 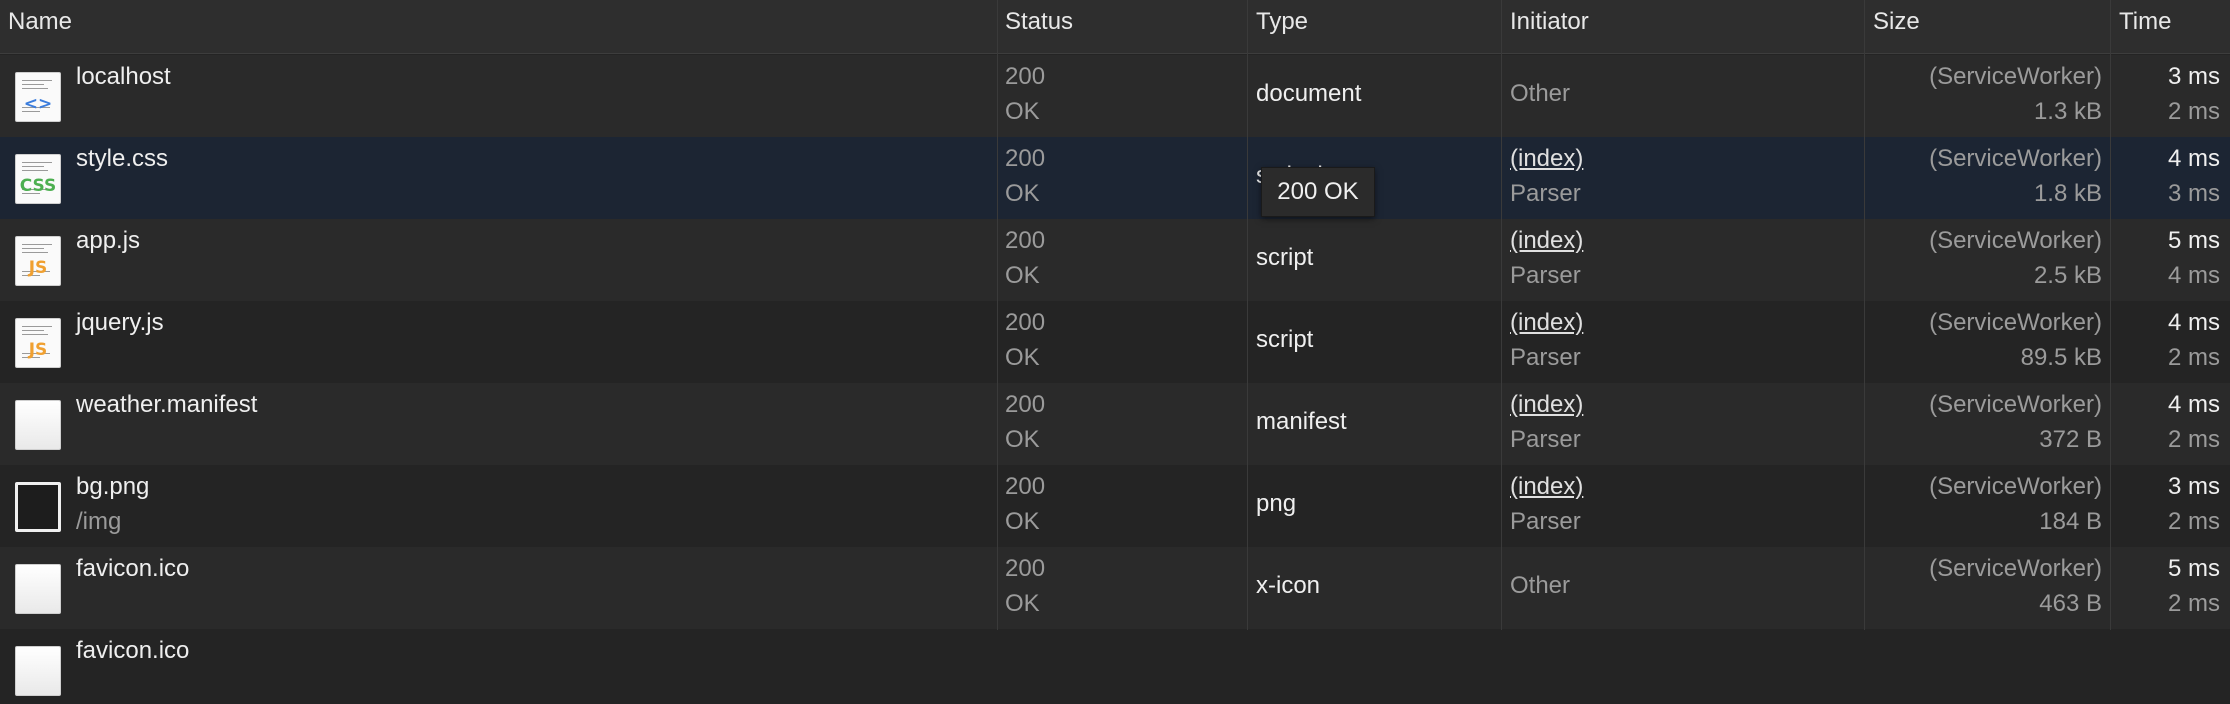 I want to click on request-name: style.css, so click(x=122, y=158).